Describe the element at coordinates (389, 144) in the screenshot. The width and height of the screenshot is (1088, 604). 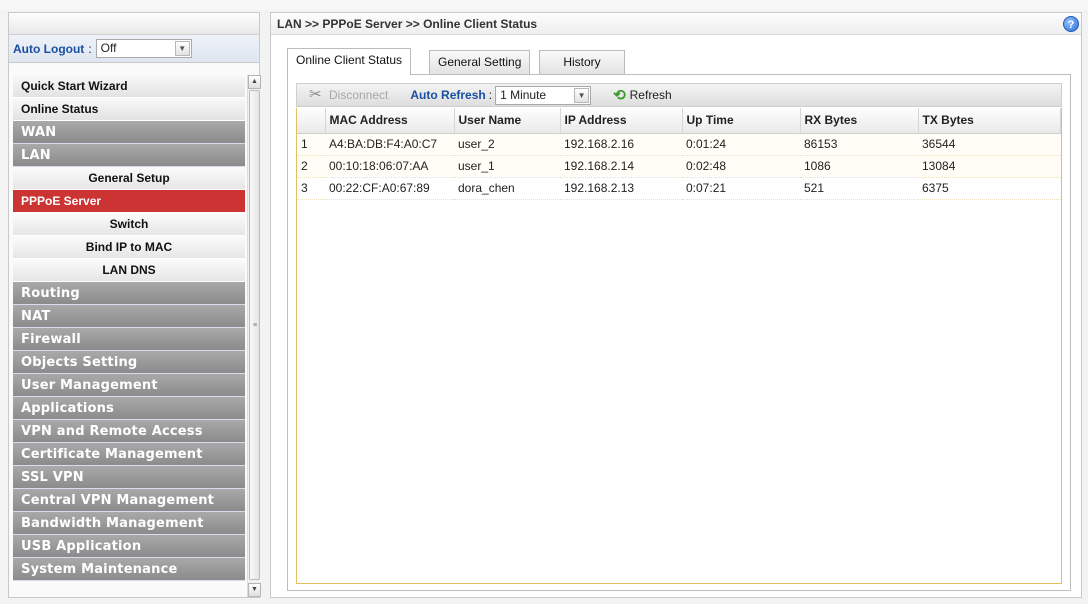
I see `mac-address: A4:BA:DB:F4:A0:C7` at that location.